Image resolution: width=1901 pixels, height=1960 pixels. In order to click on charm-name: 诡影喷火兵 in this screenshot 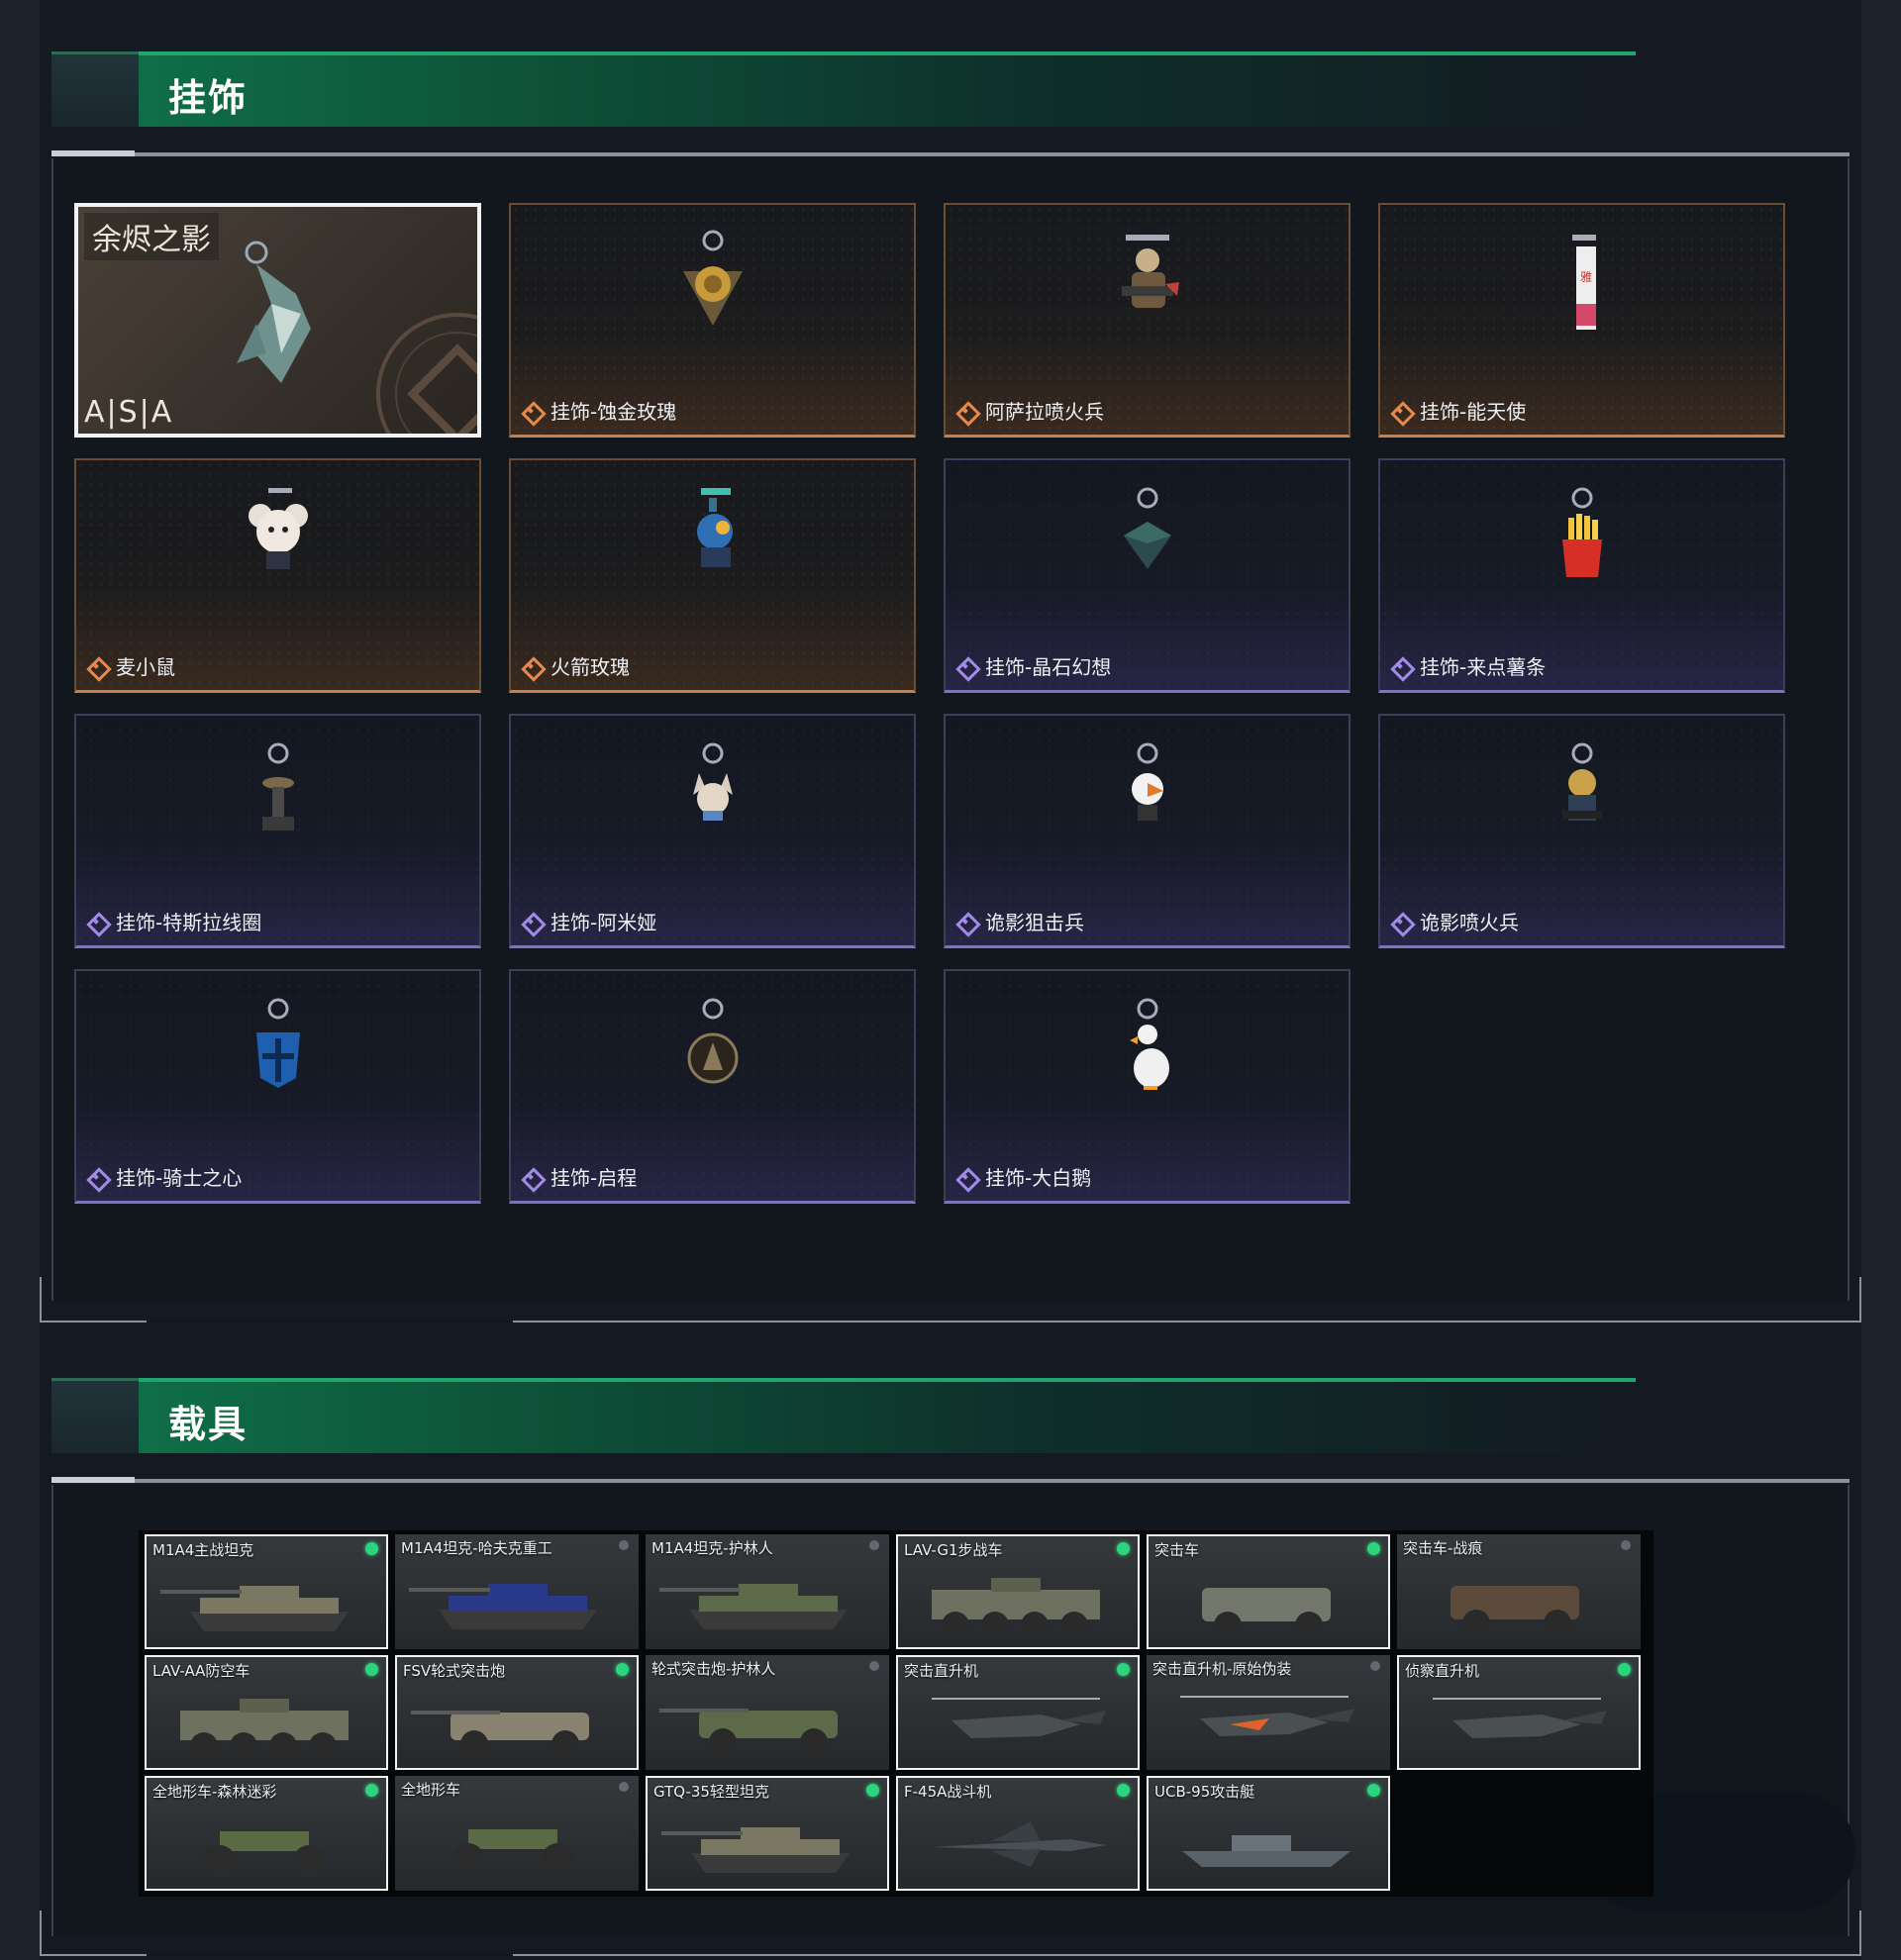, I will do `click(1469, 922)`.